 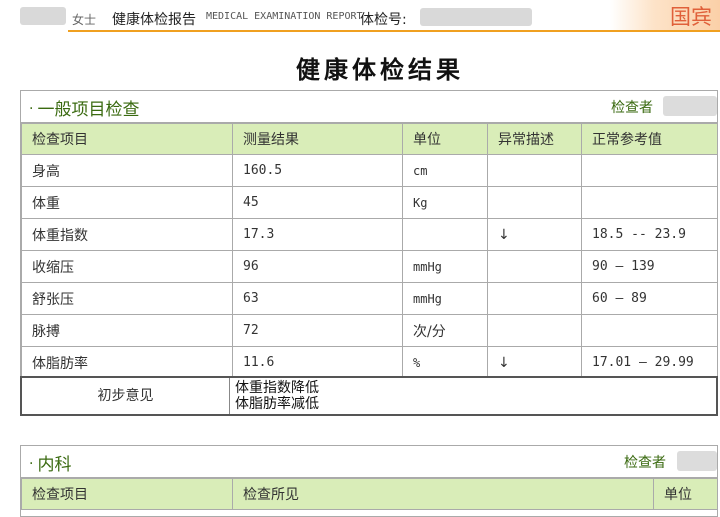 What do you see at coordinates (127, 139) in the screenshot?
I see `col-item: 检查项目` at bounding box center [127, 139].